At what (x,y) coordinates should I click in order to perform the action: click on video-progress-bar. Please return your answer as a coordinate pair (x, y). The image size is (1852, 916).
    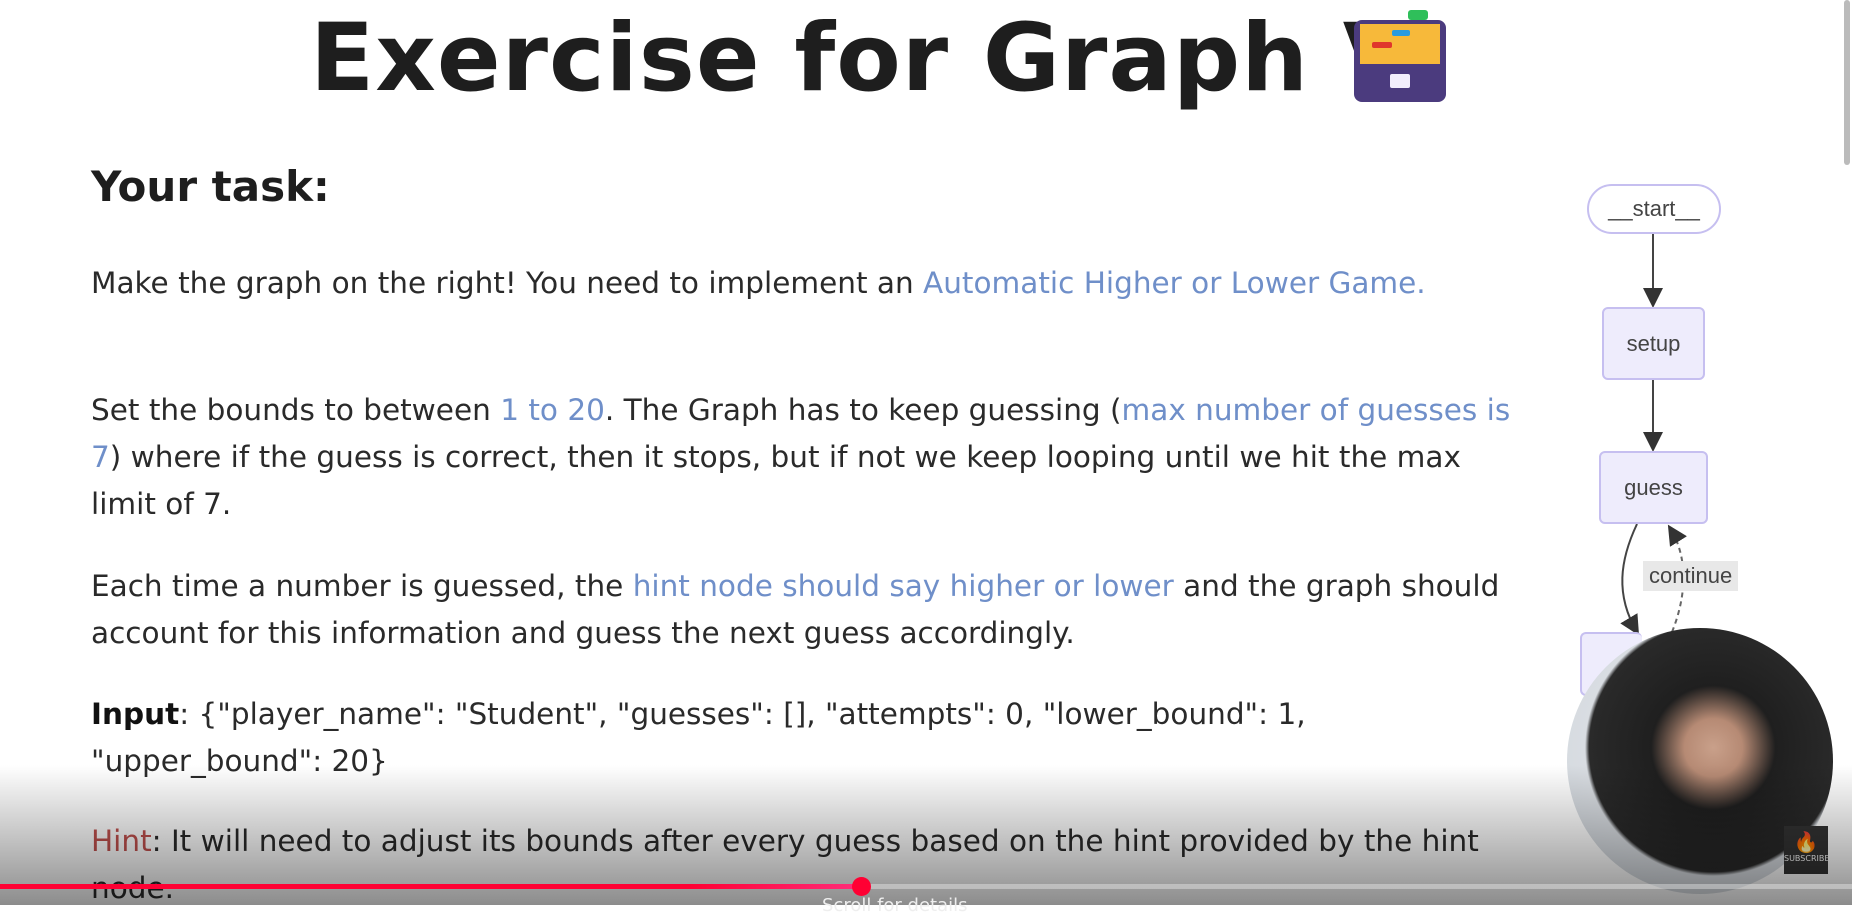
    Looking at the image, I should click on (926, 886).